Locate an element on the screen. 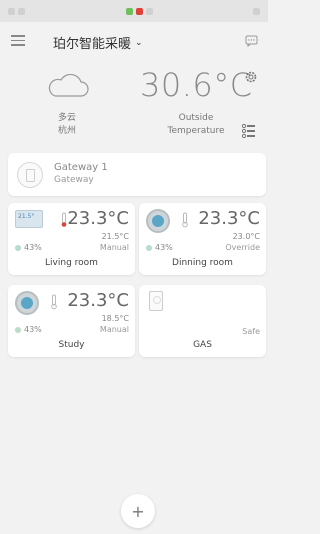  gas-sensor-icon is located at coordinates (156, 301).